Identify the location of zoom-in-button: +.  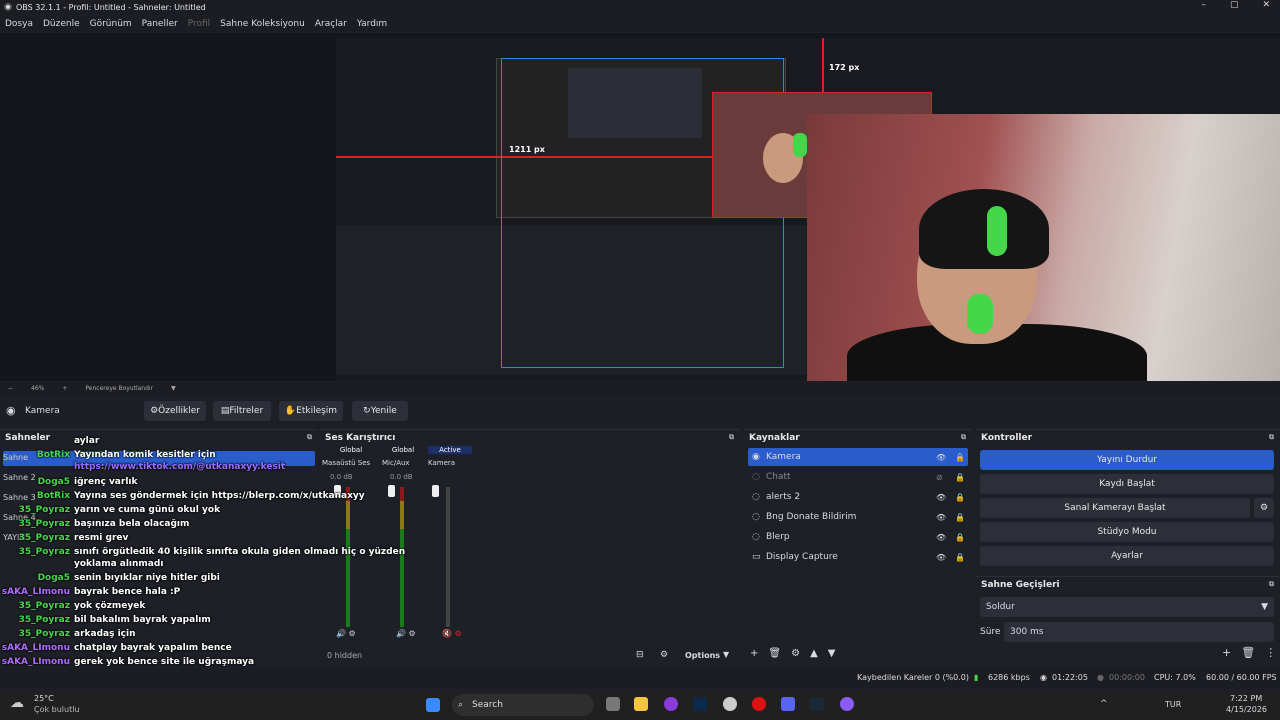
(64, 388).